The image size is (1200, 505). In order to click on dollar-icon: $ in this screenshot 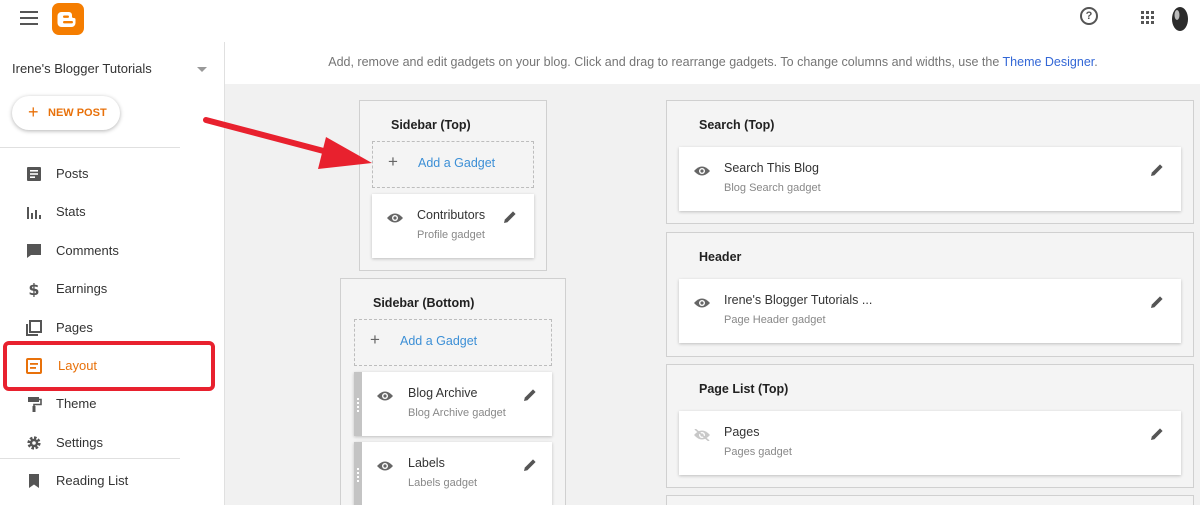, I will do `click(33, 289)`.